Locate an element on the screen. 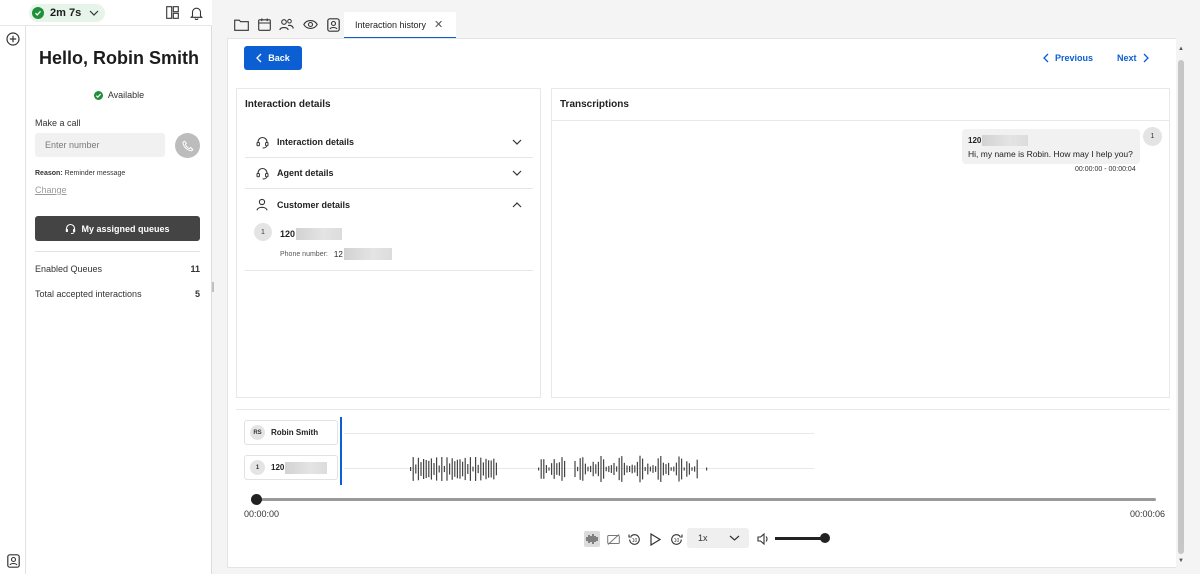  layout-icon is located at coordinates (173, 13).